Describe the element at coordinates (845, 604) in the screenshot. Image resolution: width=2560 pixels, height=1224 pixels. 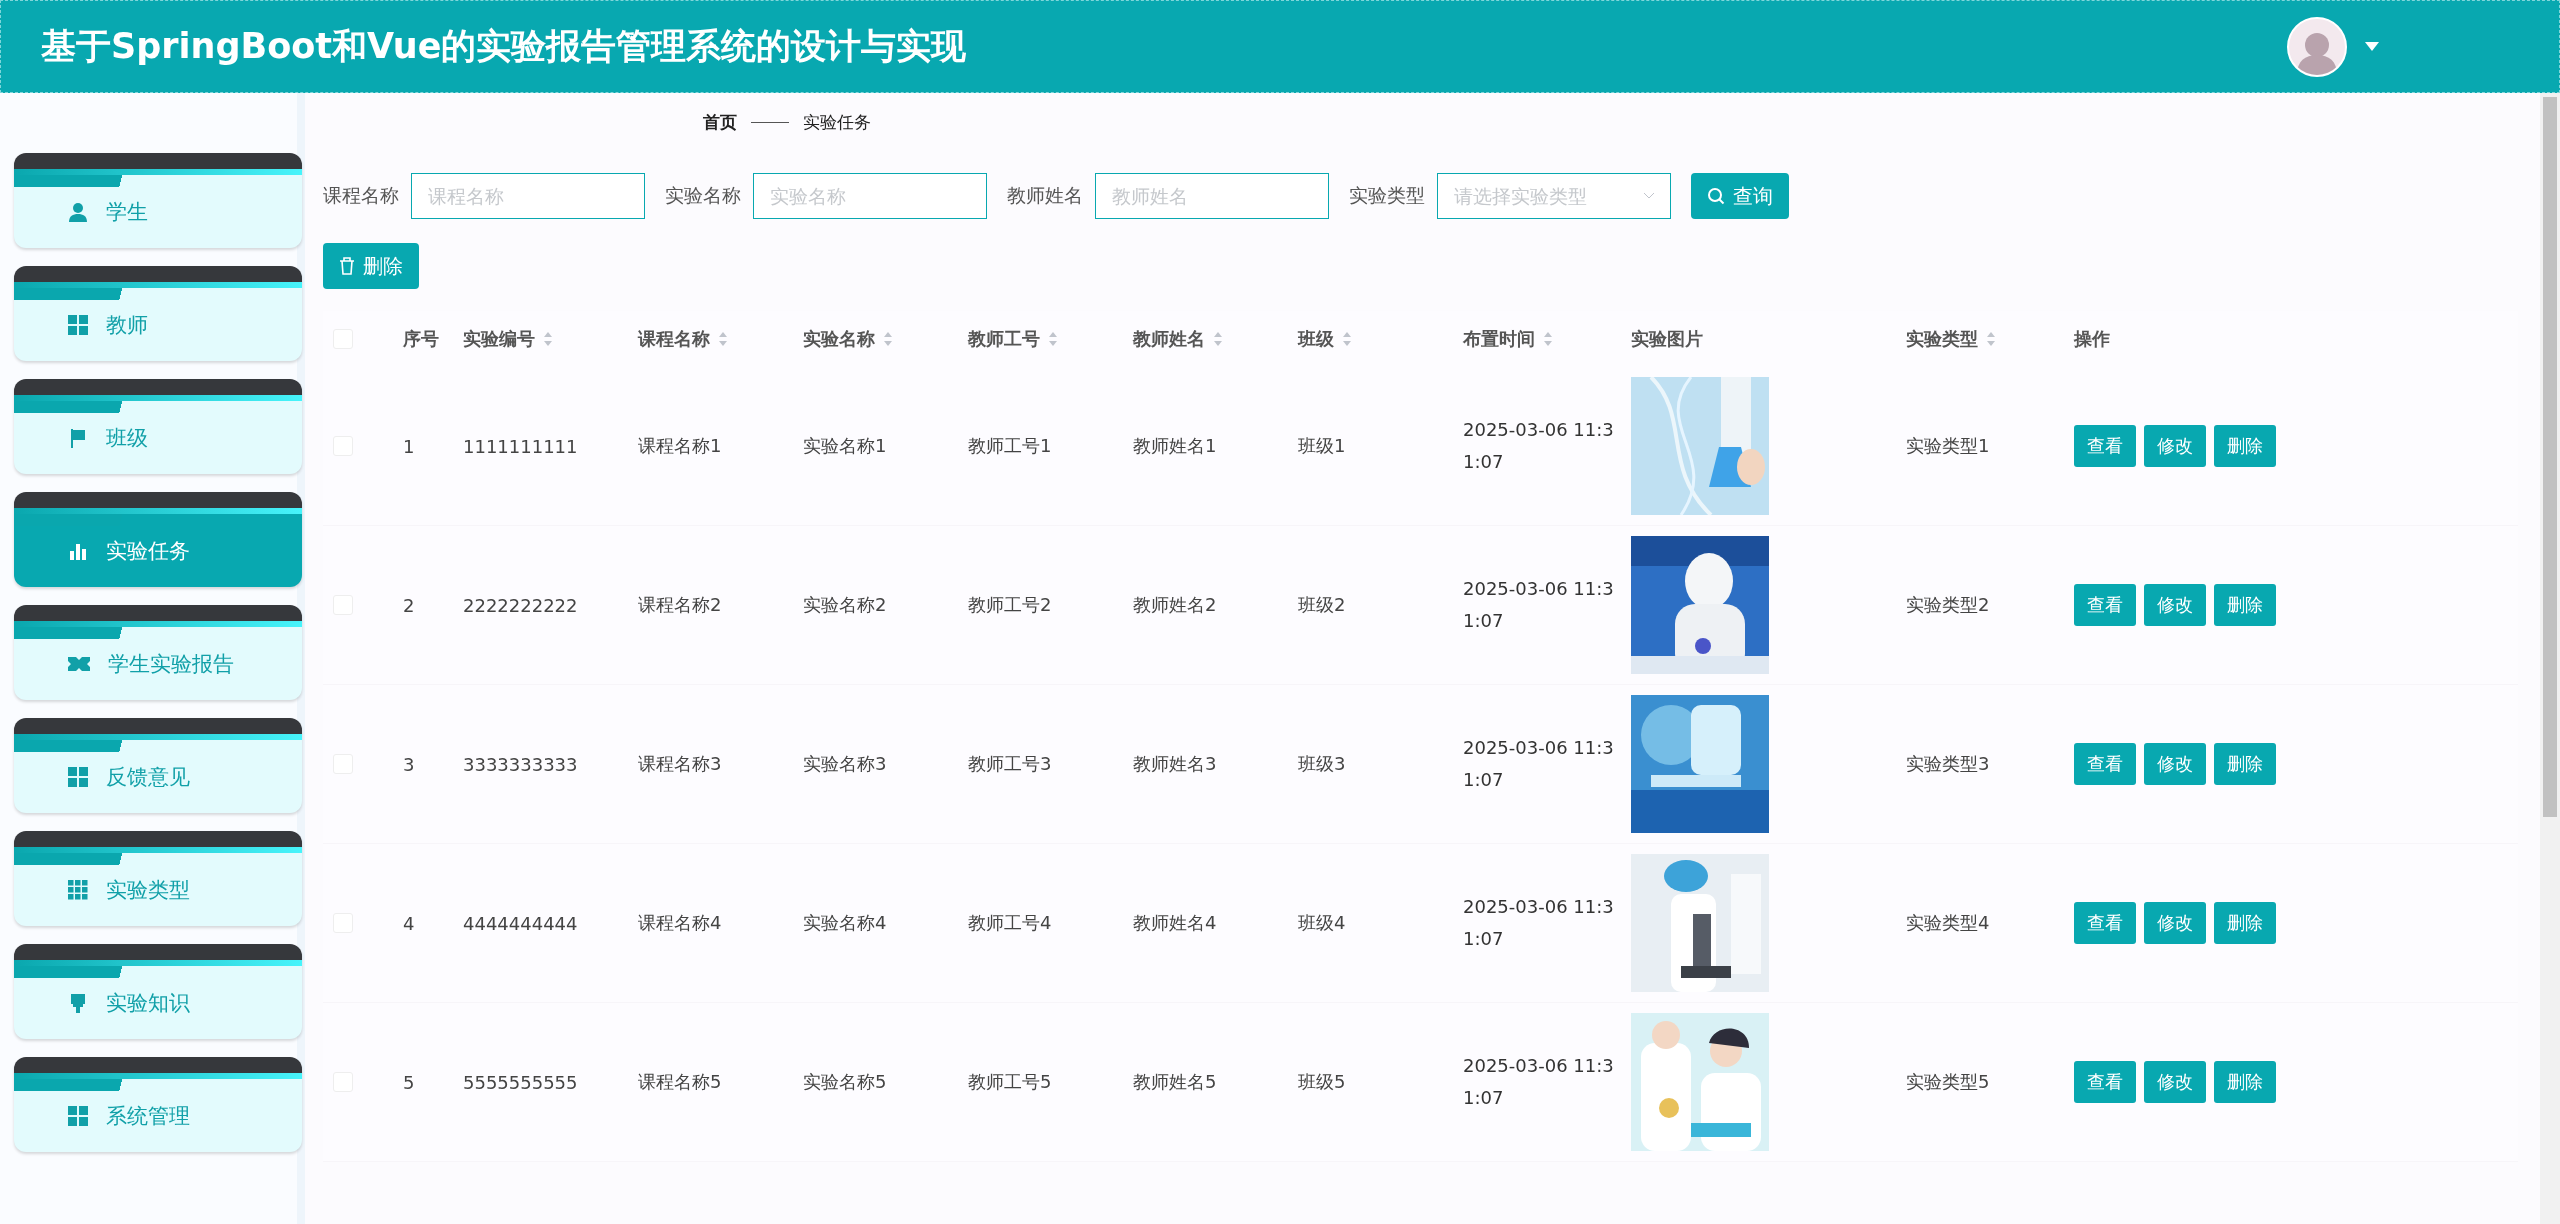
I see `table-cell: 实验名称2` at that location.